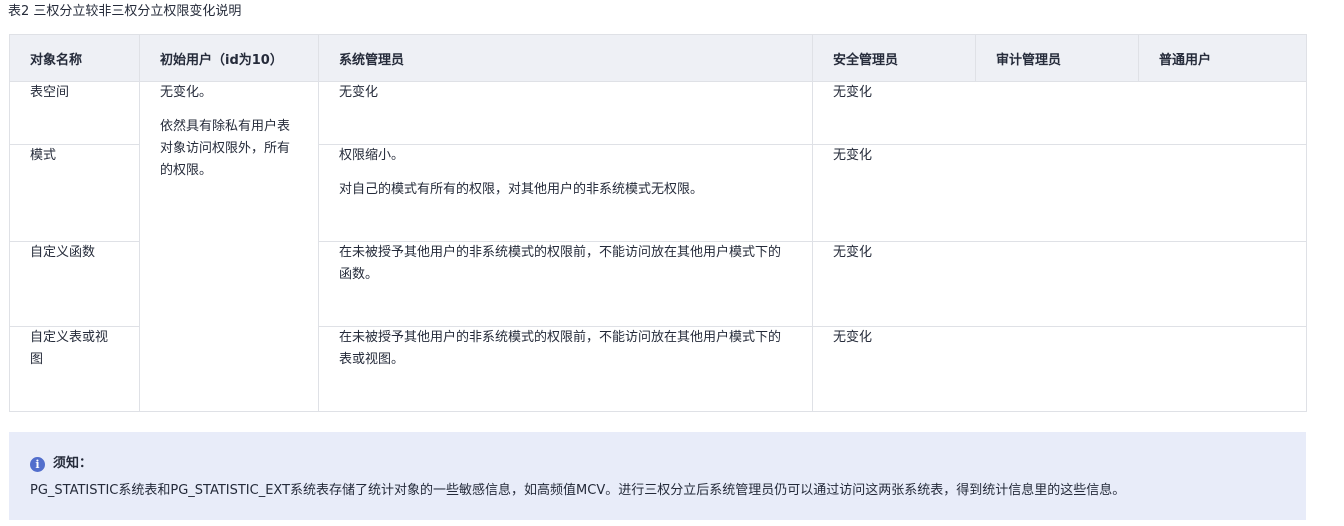  I want to click on system-admin-line: 权限缩小。, so click(372, 155).